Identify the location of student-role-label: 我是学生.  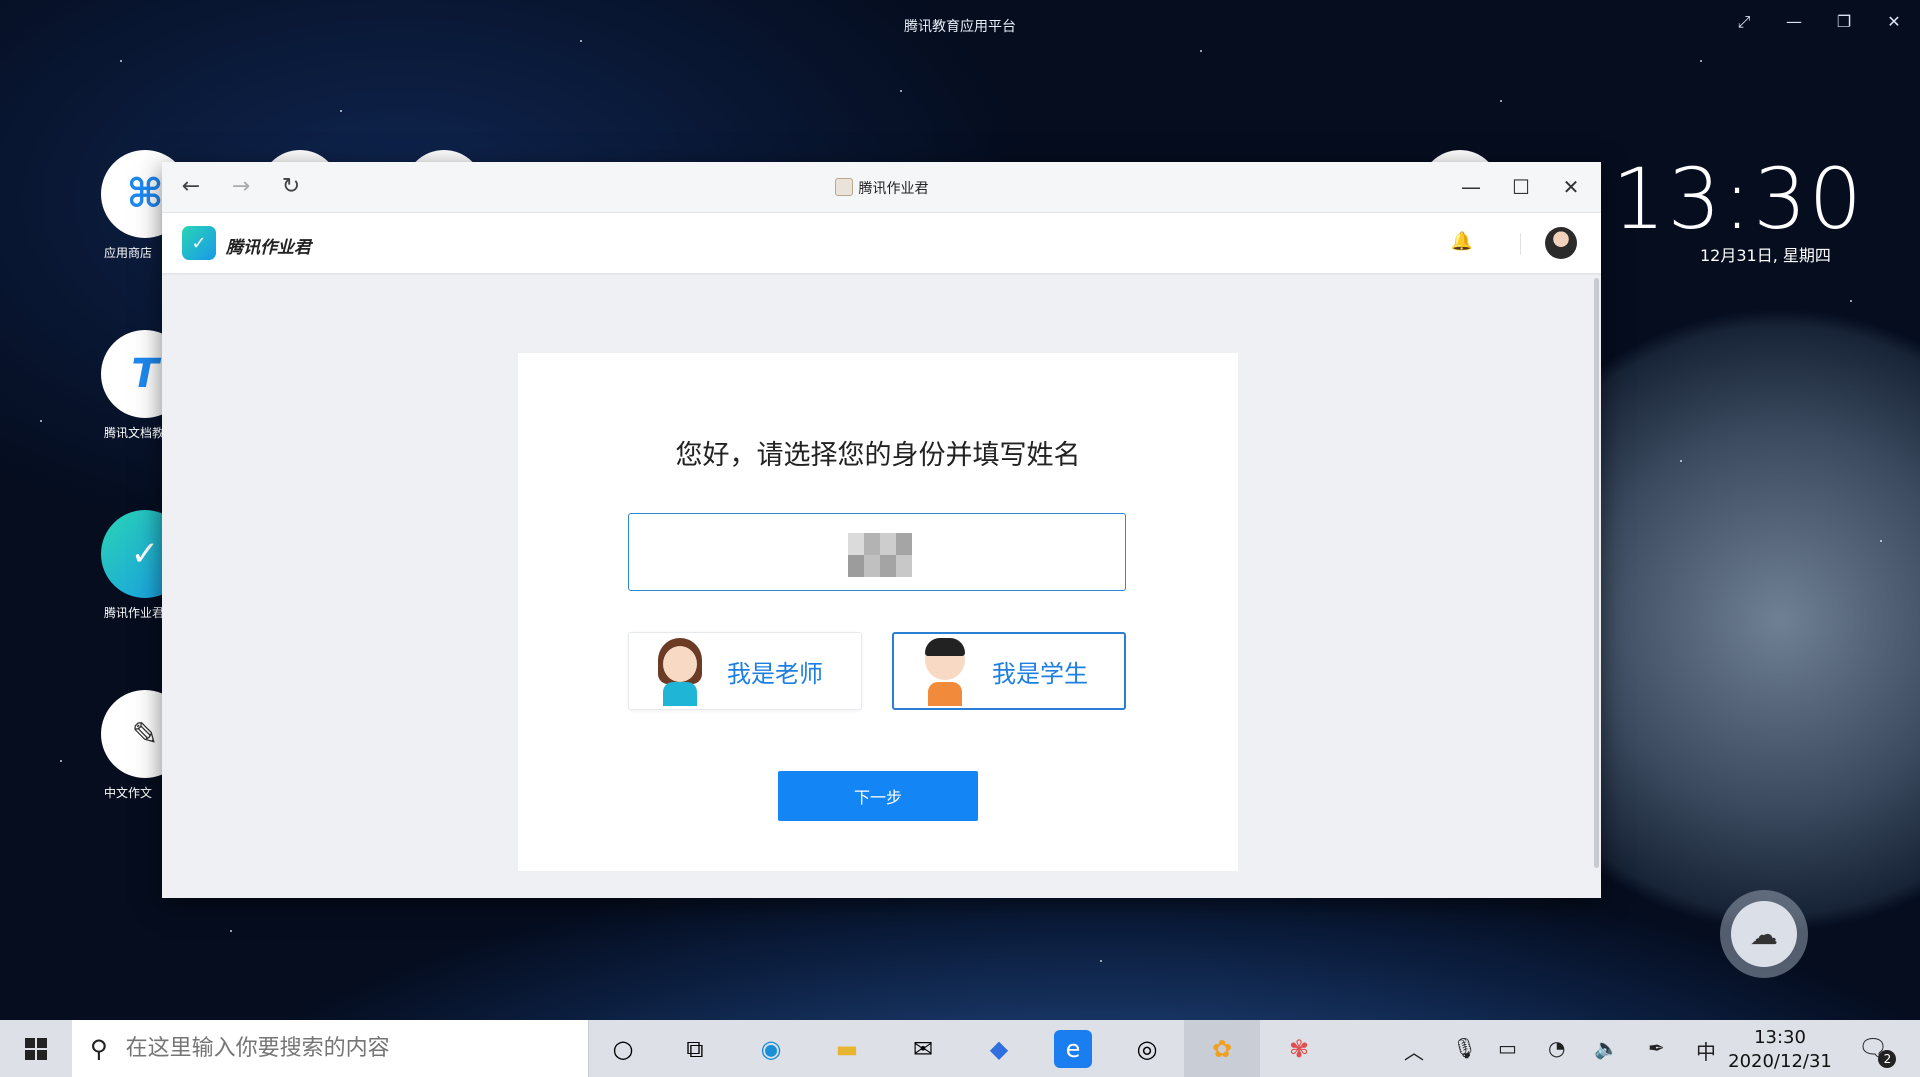
(1040, 673).